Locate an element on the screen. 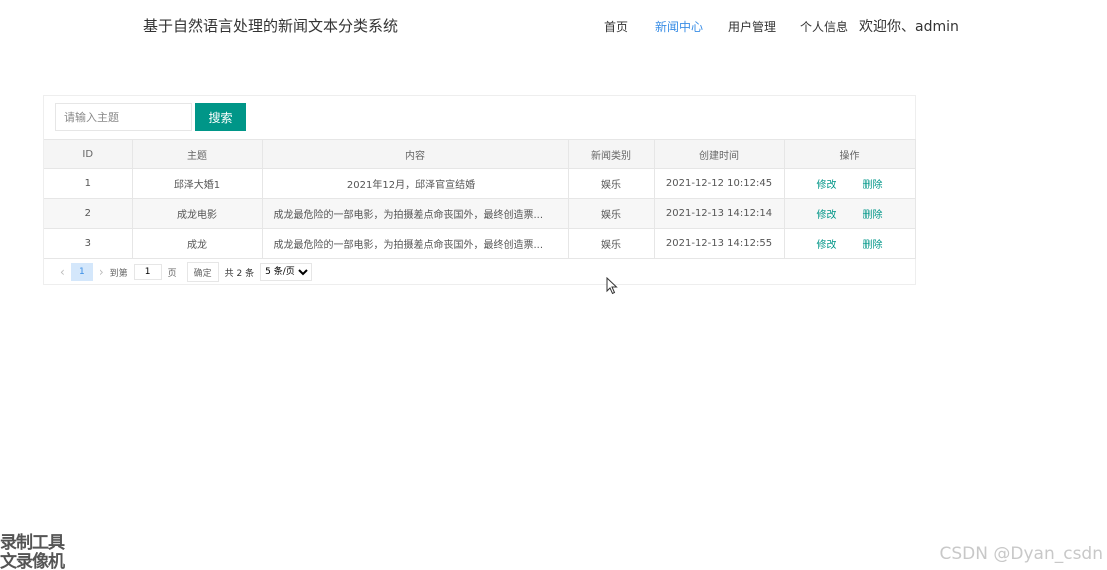 This screenshot has width=1107, height=570. cell-title: 成龙电影 is located at coordinates (197, 213).